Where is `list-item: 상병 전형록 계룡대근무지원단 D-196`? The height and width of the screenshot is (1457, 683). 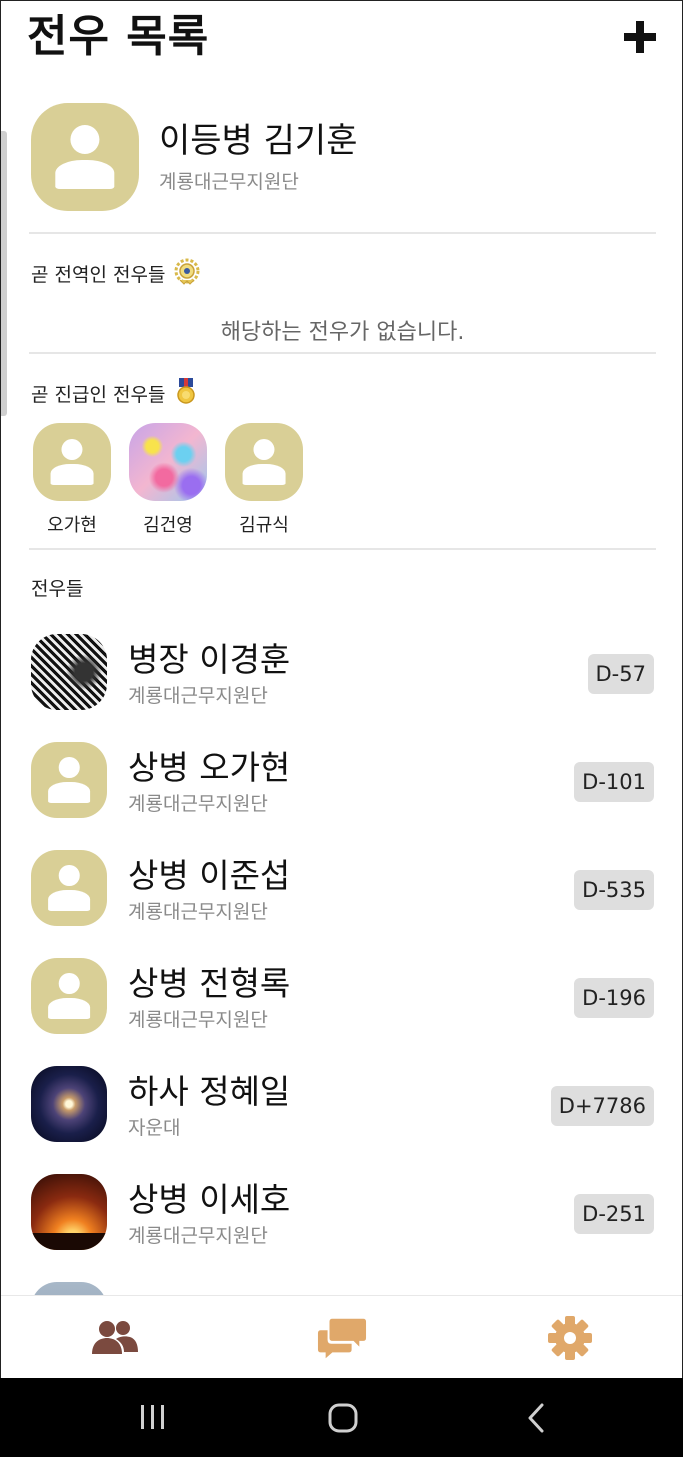
list-item: 상병 전형록 계룡대근무지원단 D-196 is located at coordinates (343, 995).